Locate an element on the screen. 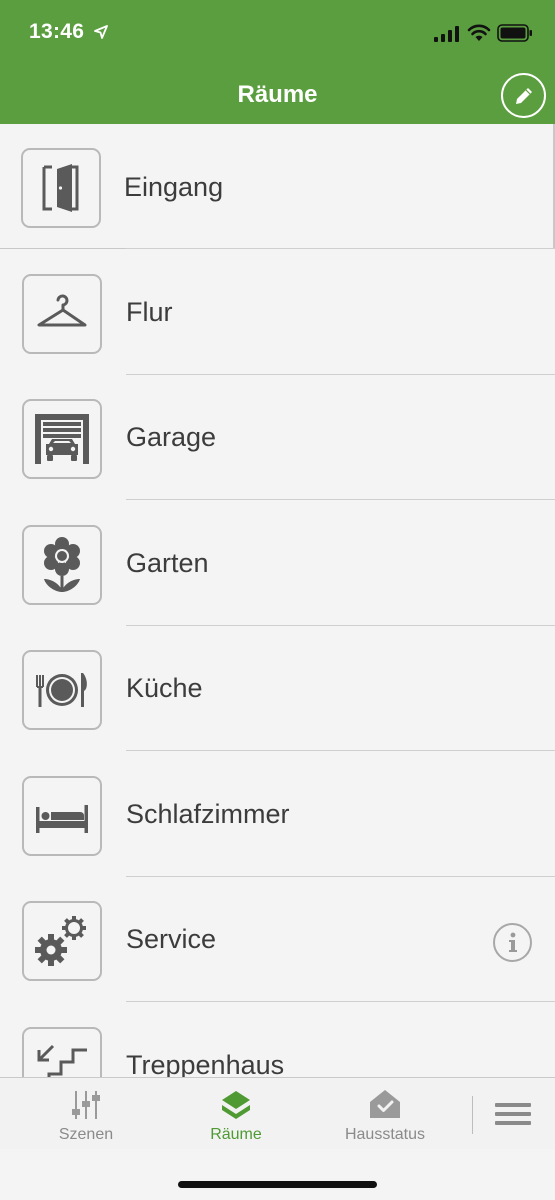 This screenshot has width=555, height=1200. room-row-schlafzimmer: Schlafzimmer is located at coordinates (277, 814).